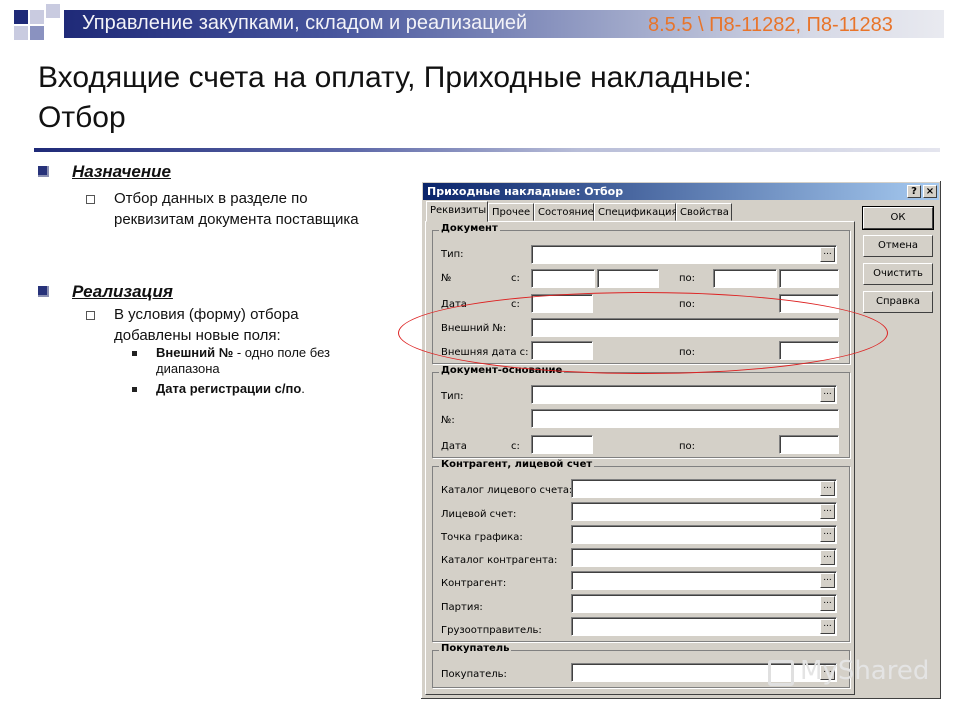 This screenshot has width=960, height=720. Describe the element at coordinates (898, 302) in the screenshot. I see `help-button: Справка` at that location.